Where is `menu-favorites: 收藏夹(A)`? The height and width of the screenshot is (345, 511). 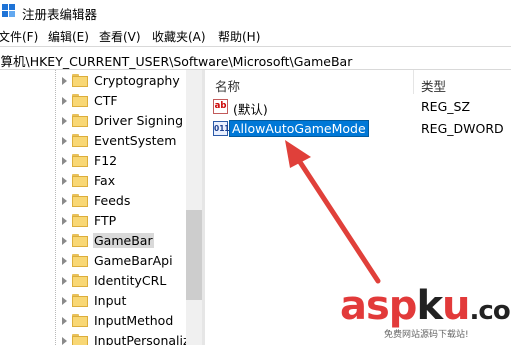 menu-favorites: 收藏夹(A) is located at coordinates (179, 36).